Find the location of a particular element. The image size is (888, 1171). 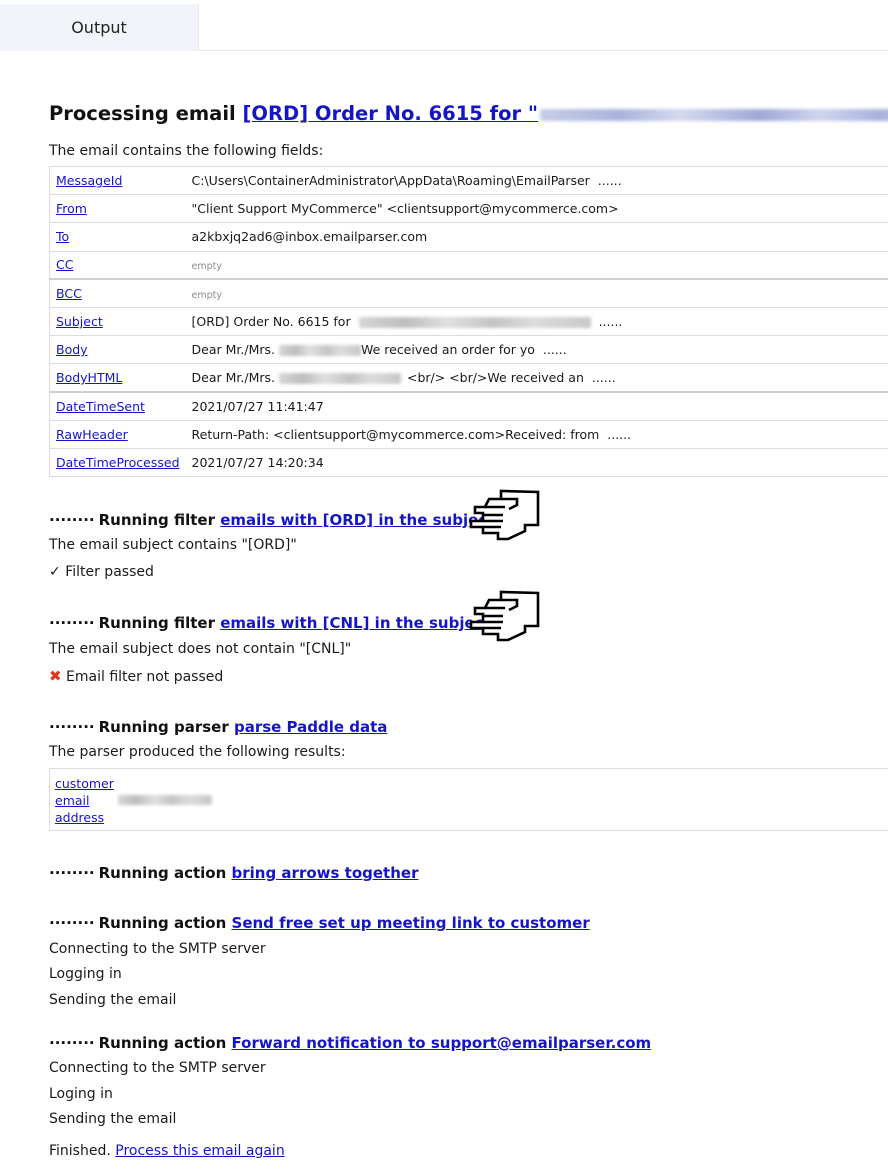

field-link-messageid: MessageId is located at coordinates (89, 180).